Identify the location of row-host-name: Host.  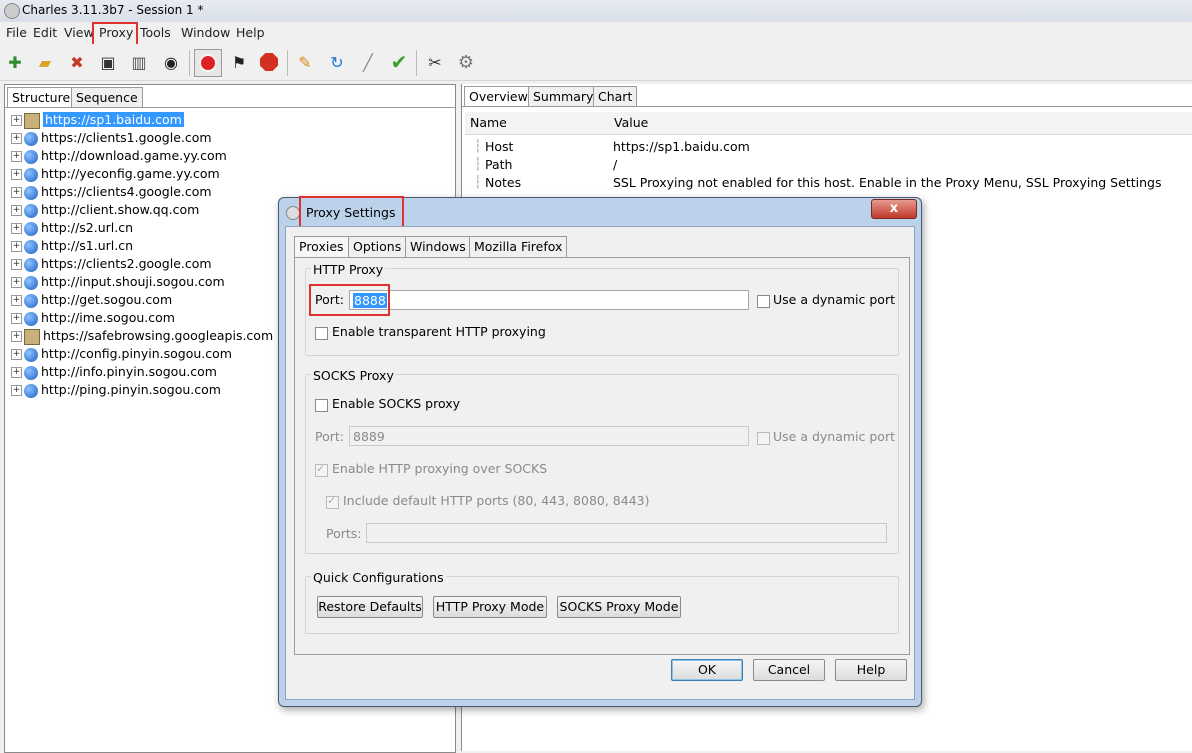
(499, 146).